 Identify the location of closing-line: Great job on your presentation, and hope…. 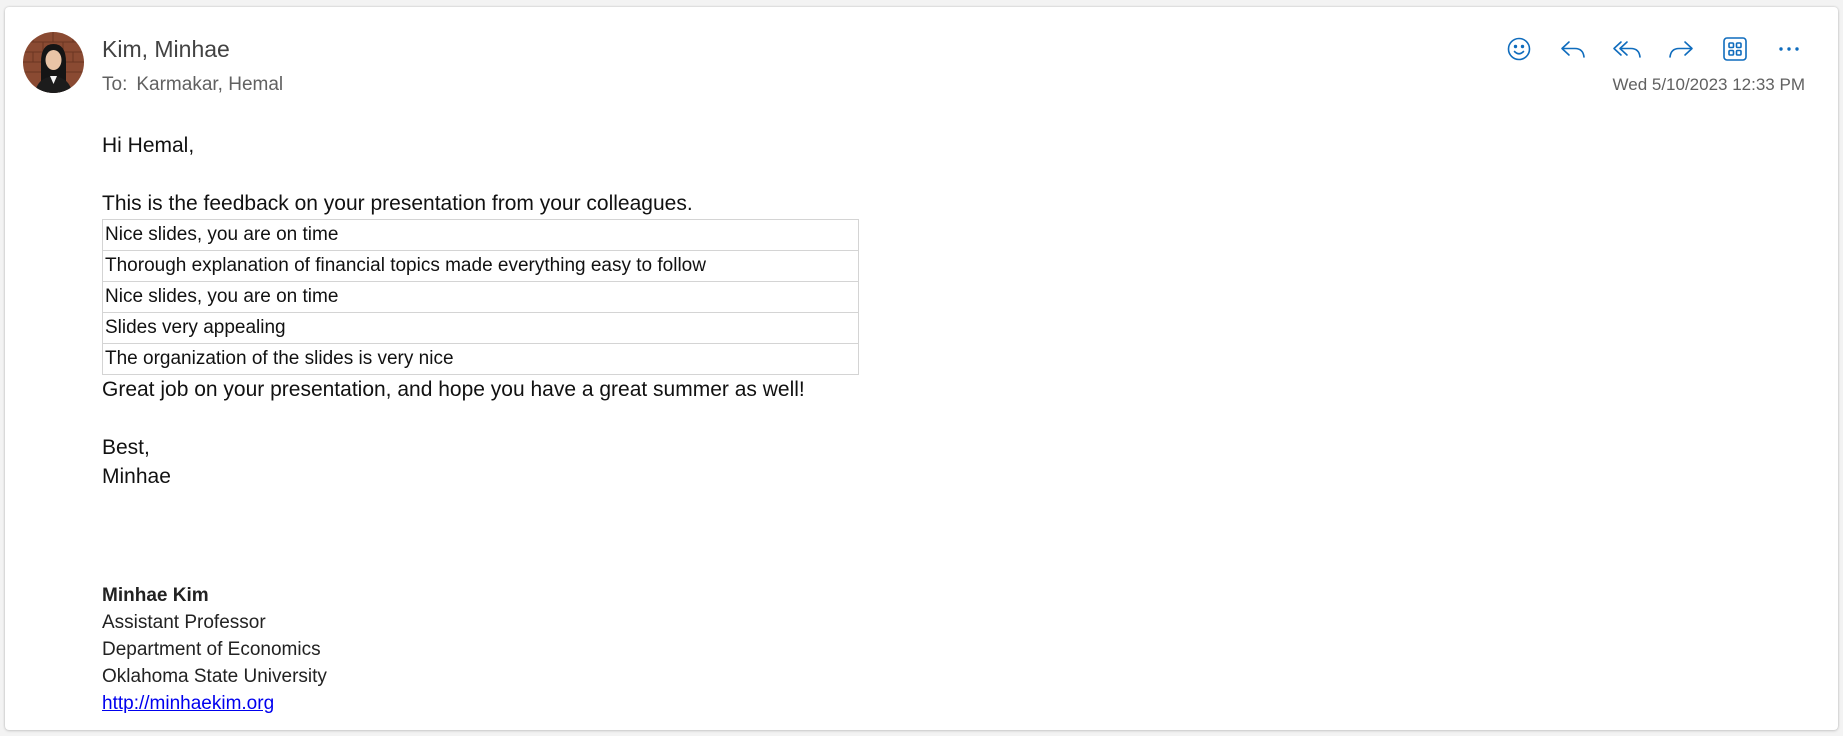
(453, 389).